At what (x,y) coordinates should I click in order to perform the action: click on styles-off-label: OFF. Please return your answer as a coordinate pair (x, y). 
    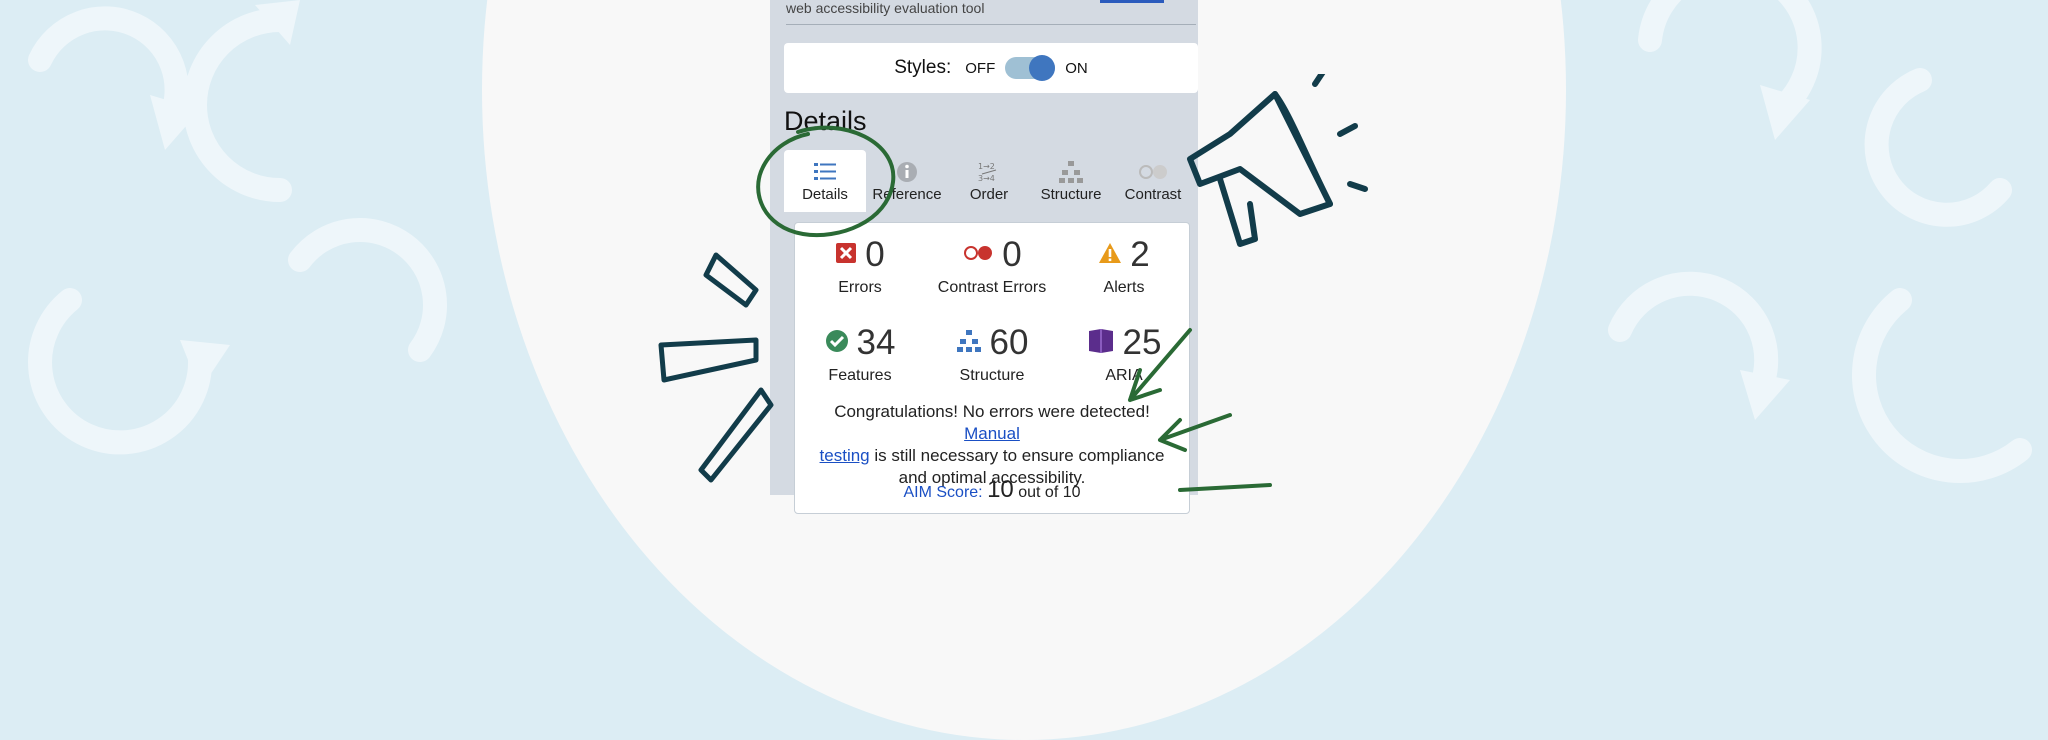
    Looking at the image, I should click on (980, 68).